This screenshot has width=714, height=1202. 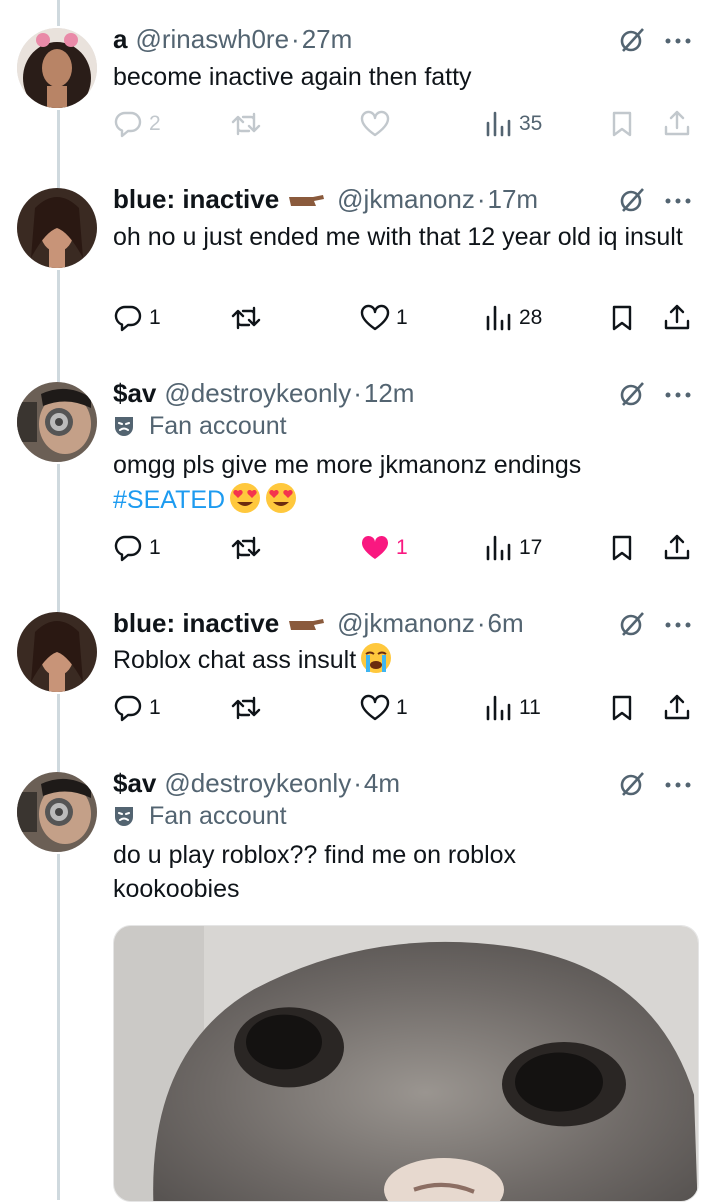 What do you see at coordinates (281, 498) in the screenshot?
I see `heart-eyes-emoji` at bounding box center [281, 498].